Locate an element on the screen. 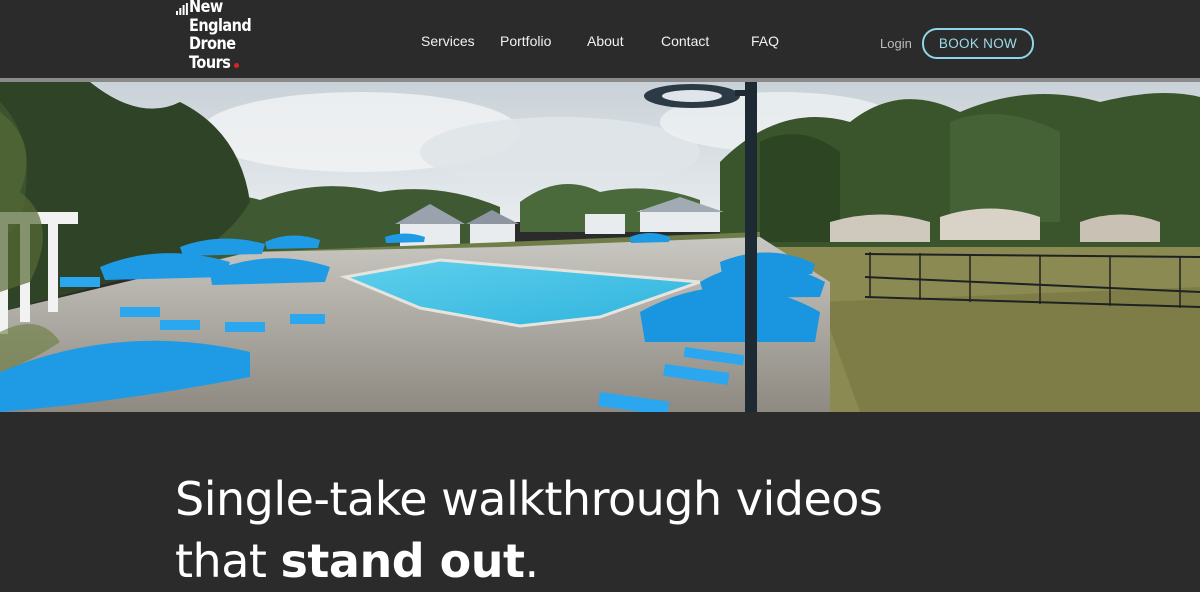 The image size is (1200, 592). login-link: Login is located at coordinates (896, 43).